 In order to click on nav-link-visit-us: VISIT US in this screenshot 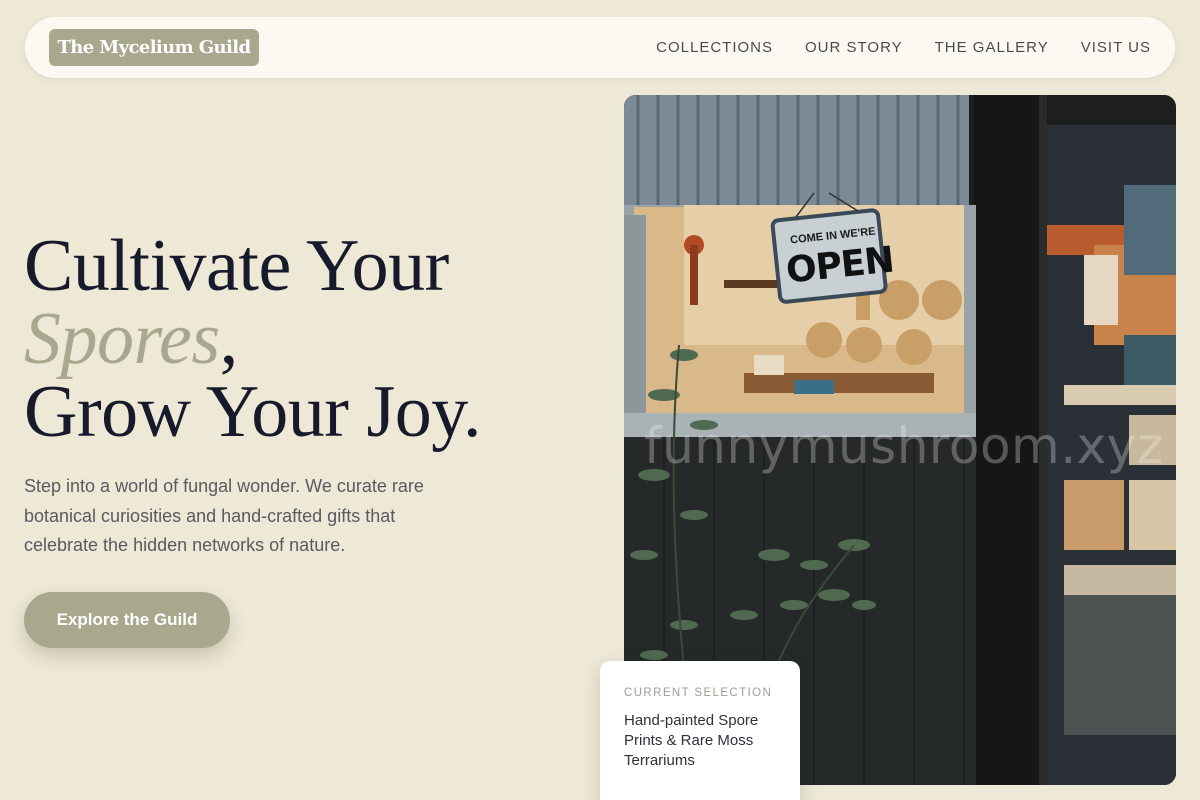, I will do `click(1116, 47)`.